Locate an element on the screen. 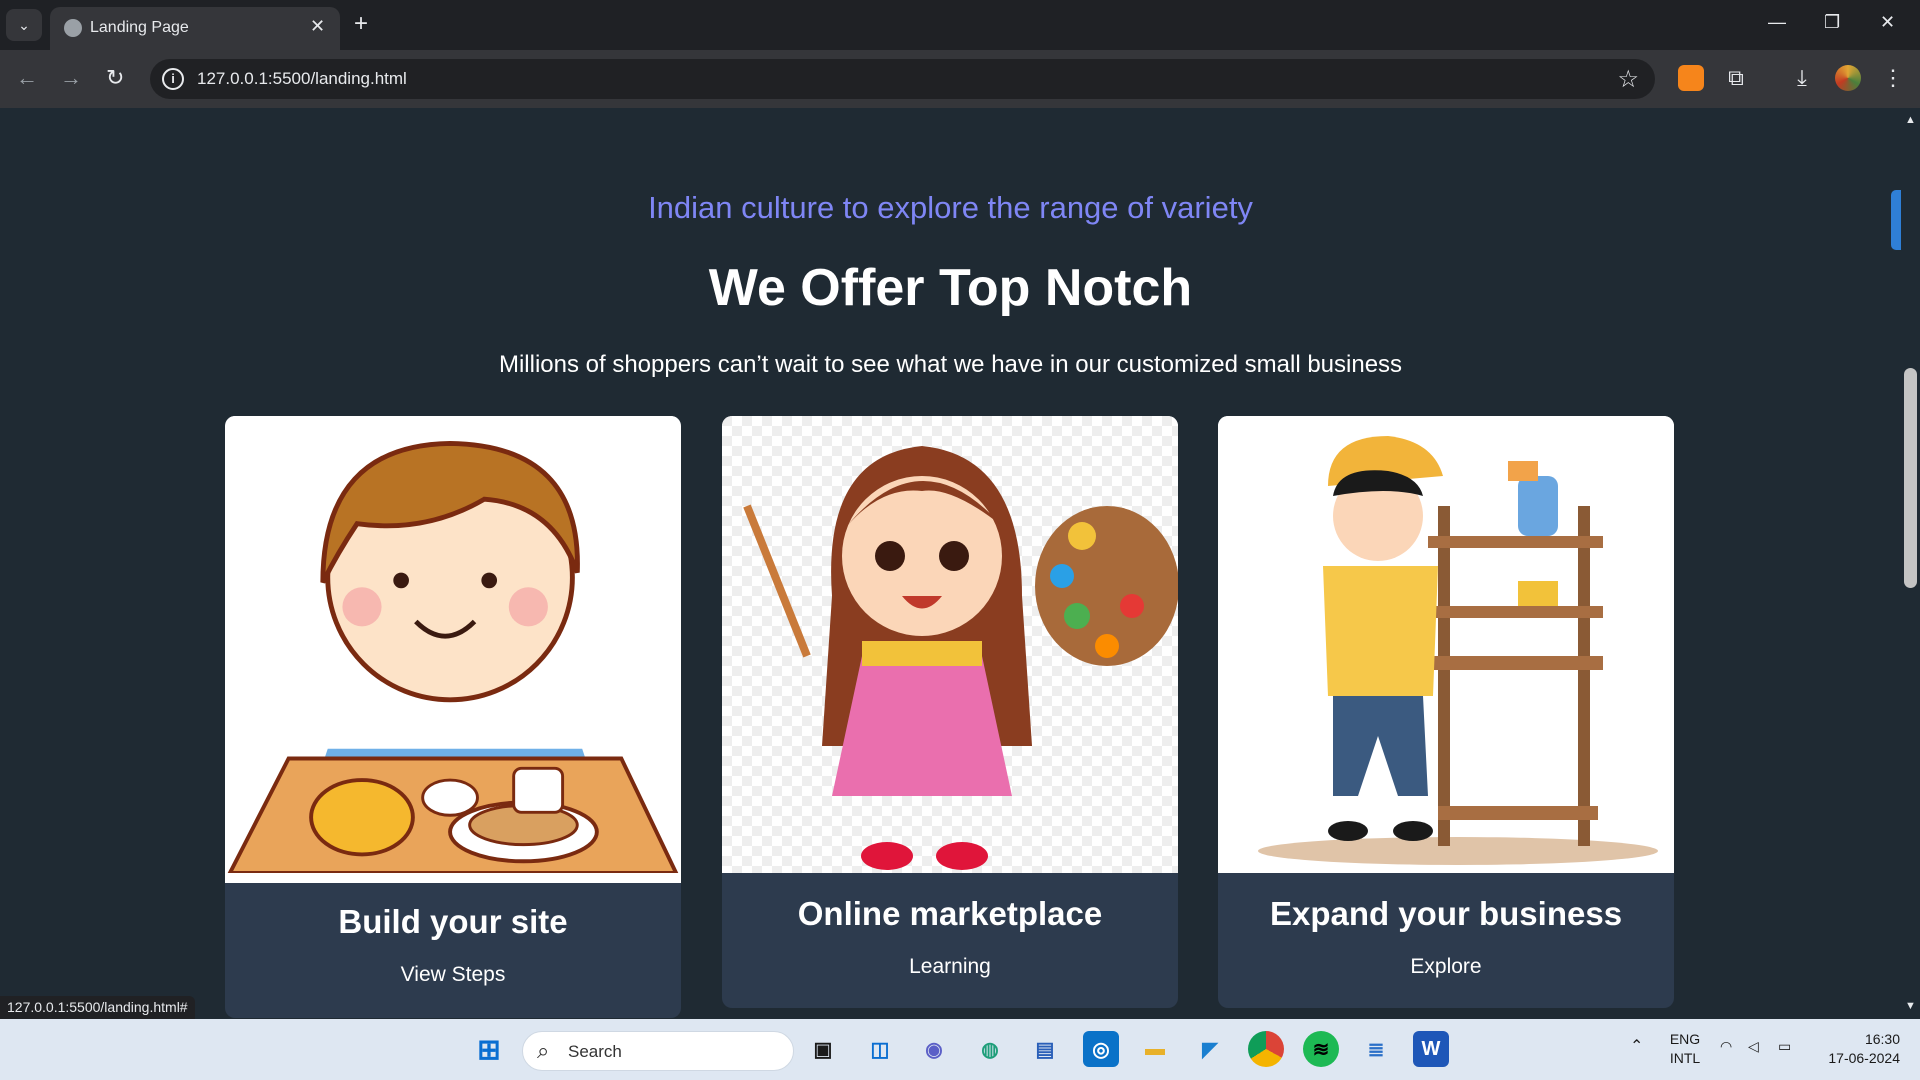 This screenshot has width=1920, height=1080. tab-search-chevron-icon: ⌄ is located at coordinates (24, 25).